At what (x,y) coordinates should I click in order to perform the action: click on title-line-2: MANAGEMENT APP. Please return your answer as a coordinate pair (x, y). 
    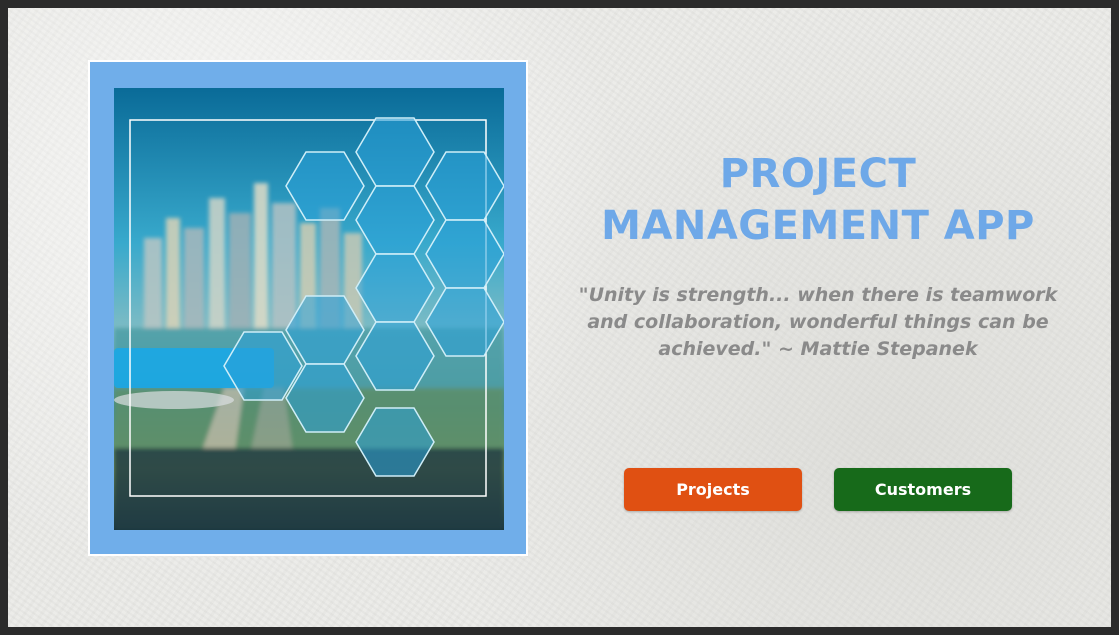
    Looking at the image, I should click on (818, 226).